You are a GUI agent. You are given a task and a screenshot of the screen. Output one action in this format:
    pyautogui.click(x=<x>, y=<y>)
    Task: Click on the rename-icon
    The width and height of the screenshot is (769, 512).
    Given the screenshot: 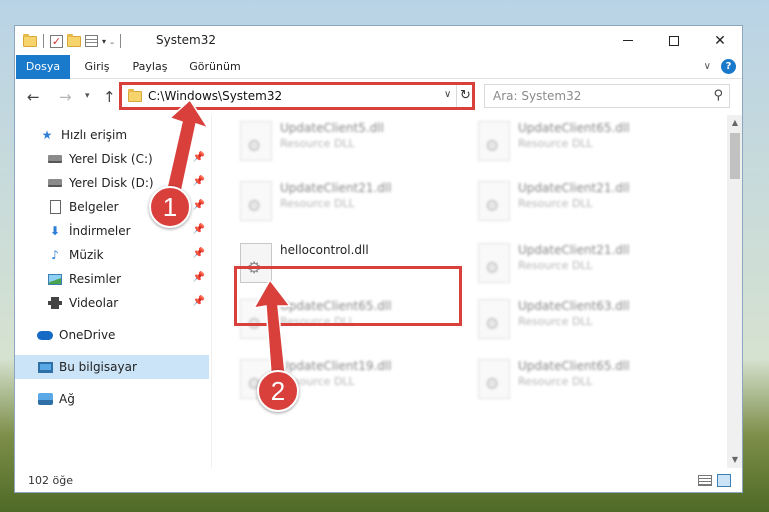 What is the action you would take?
    pyautogui.click(x=91, y=41)
    